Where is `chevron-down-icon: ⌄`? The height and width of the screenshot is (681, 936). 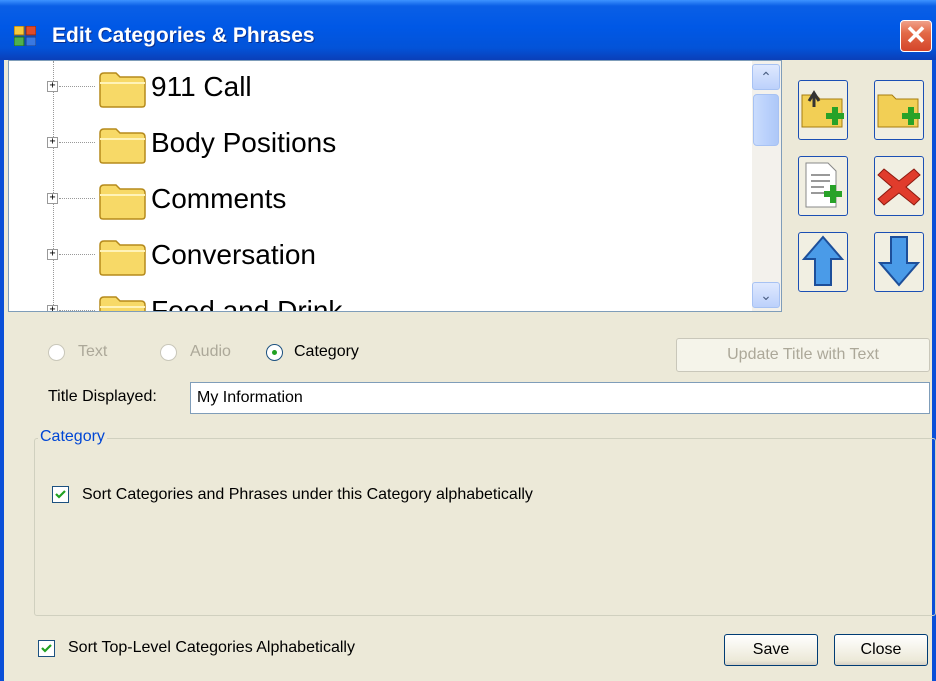 chevron-down-icon: ⌄ is located at coordinates (766, 295).